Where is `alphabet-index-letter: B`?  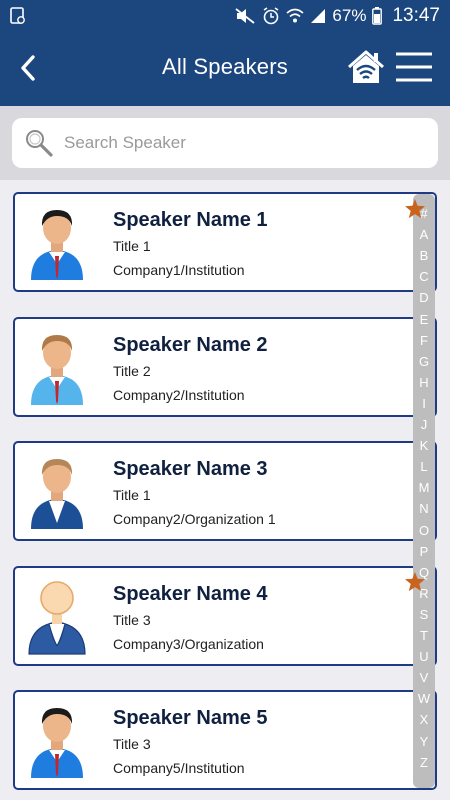
alphabet-index-letter: B is located at coordinates (424, 256).